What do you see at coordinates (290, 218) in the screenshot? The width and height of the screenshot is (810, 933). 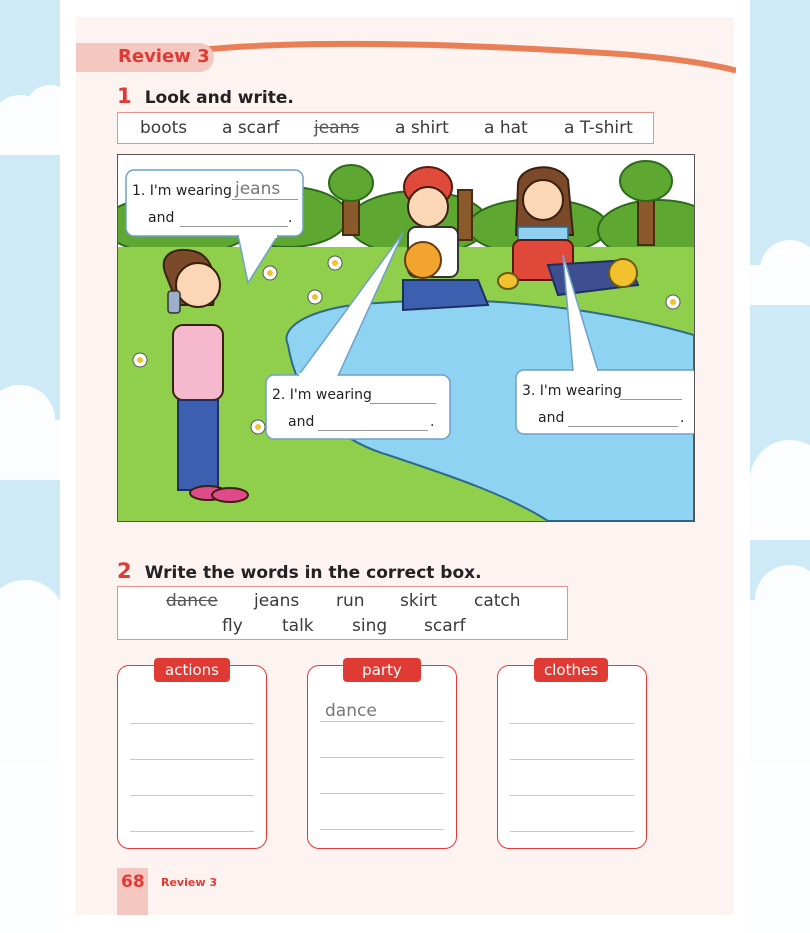 I see `bubble-1-period: .` at bounding box center [290, 218].